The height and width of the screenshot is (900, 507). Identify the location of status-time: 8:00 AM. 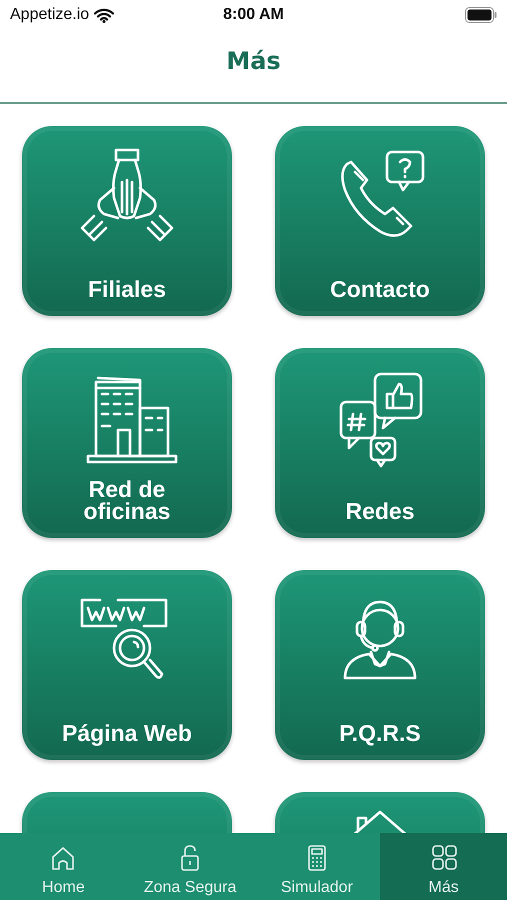
(253, 15).